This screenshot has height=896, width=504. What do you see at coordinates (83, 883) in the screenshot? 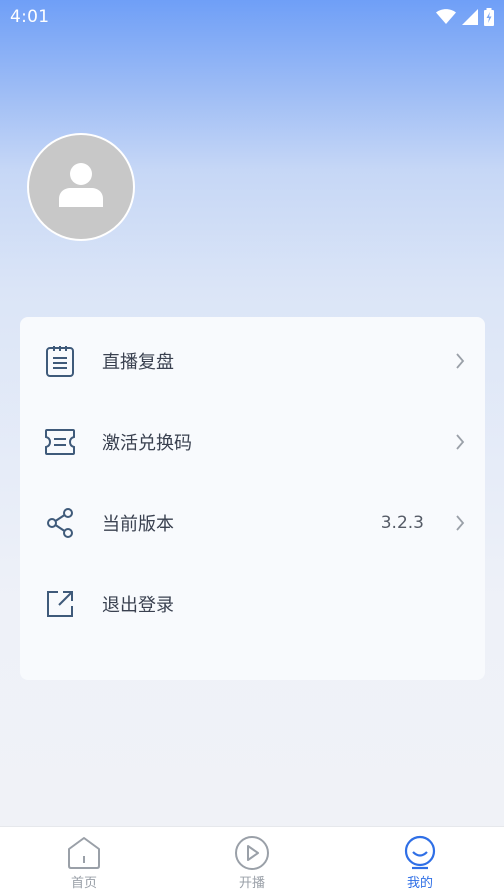
I see `nav-label: 首页` at bounding box center [83, 883].